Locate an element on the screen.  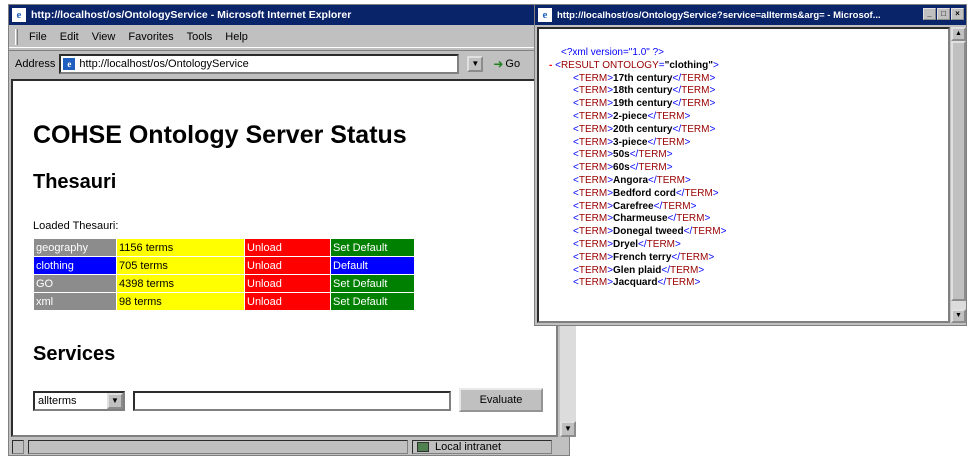
xml-term-line: <TERM>2-piece</TERM> is located at coordinates (631, 117).